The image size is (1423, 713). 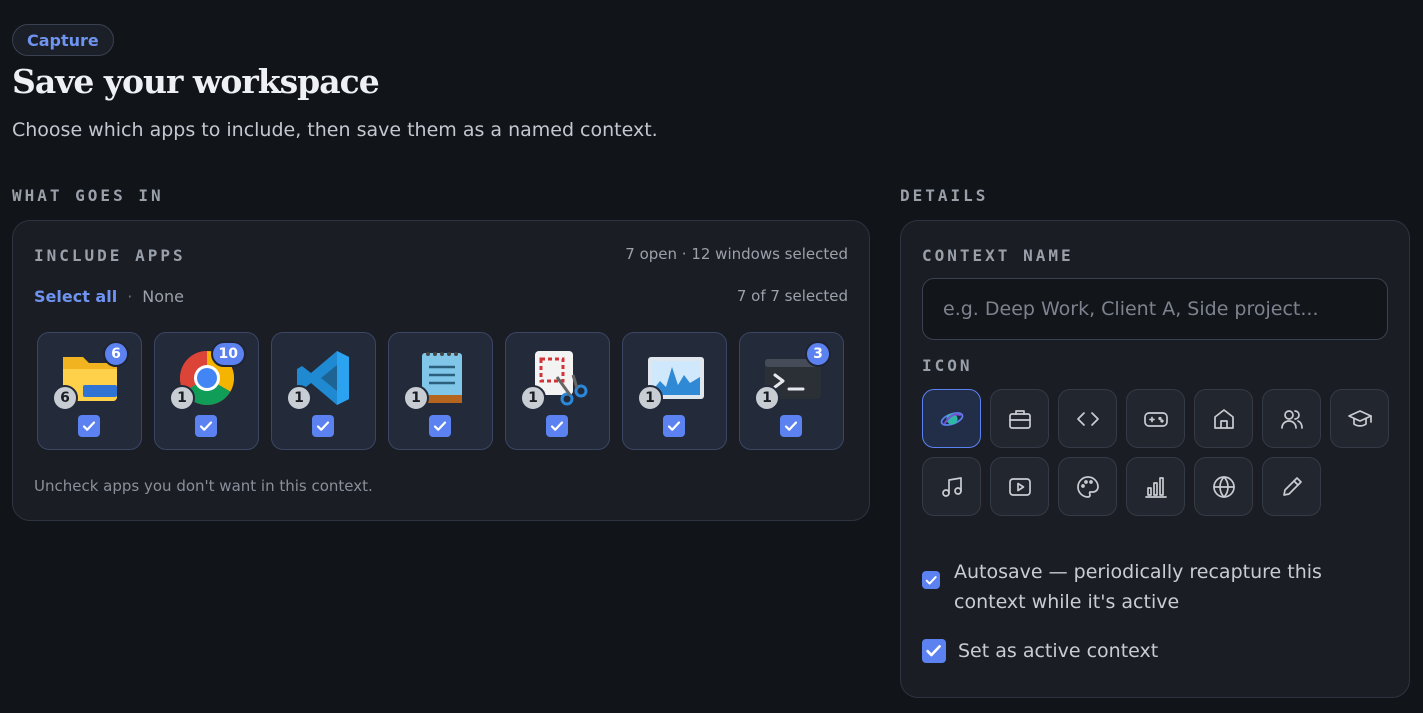 I want to click on capture-pill: Capture, so click(x=63, y=40).